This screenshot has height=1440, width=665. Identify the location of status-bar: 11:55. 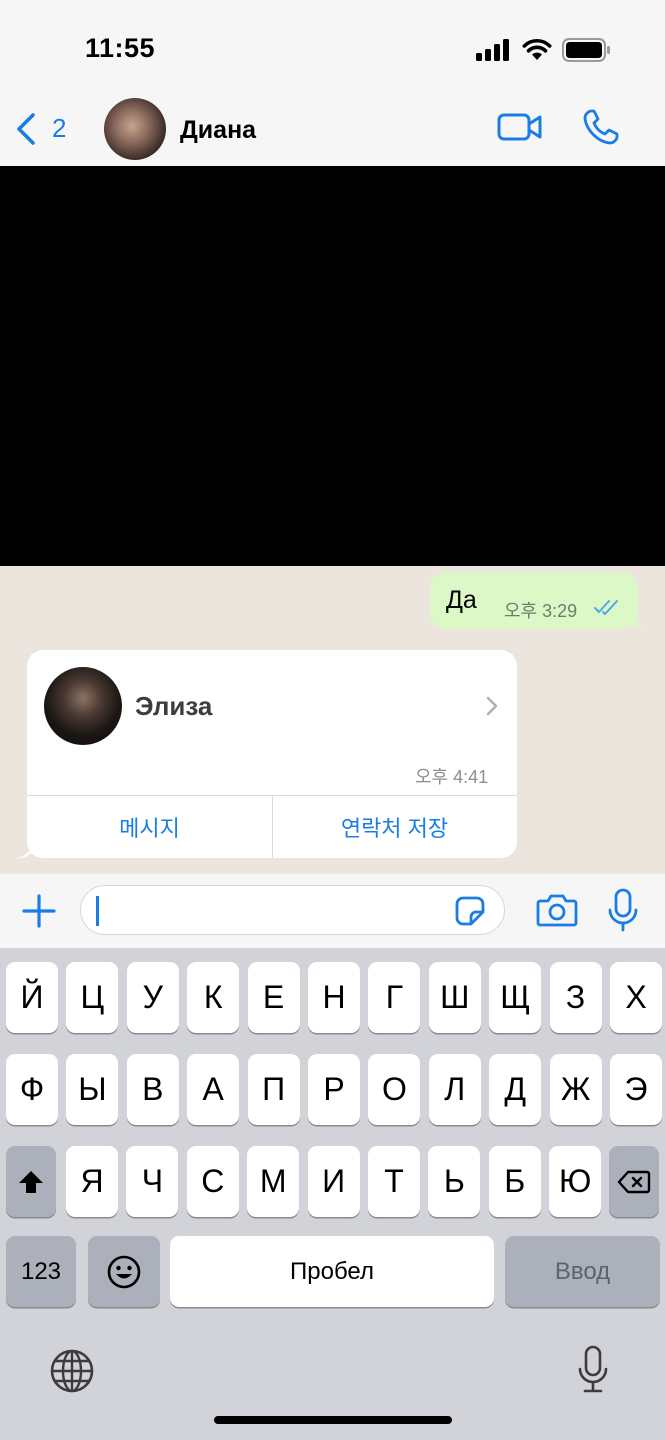
(332, 48).